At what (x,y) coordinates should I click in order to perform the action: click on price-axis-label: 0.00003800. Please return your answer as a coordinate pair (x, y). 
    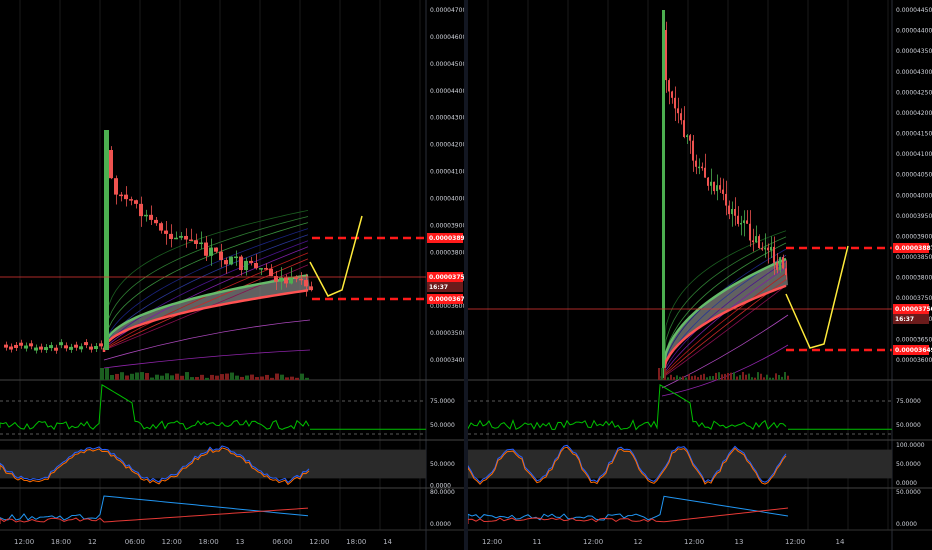
    Looking at the image, I should click on (914, 278).